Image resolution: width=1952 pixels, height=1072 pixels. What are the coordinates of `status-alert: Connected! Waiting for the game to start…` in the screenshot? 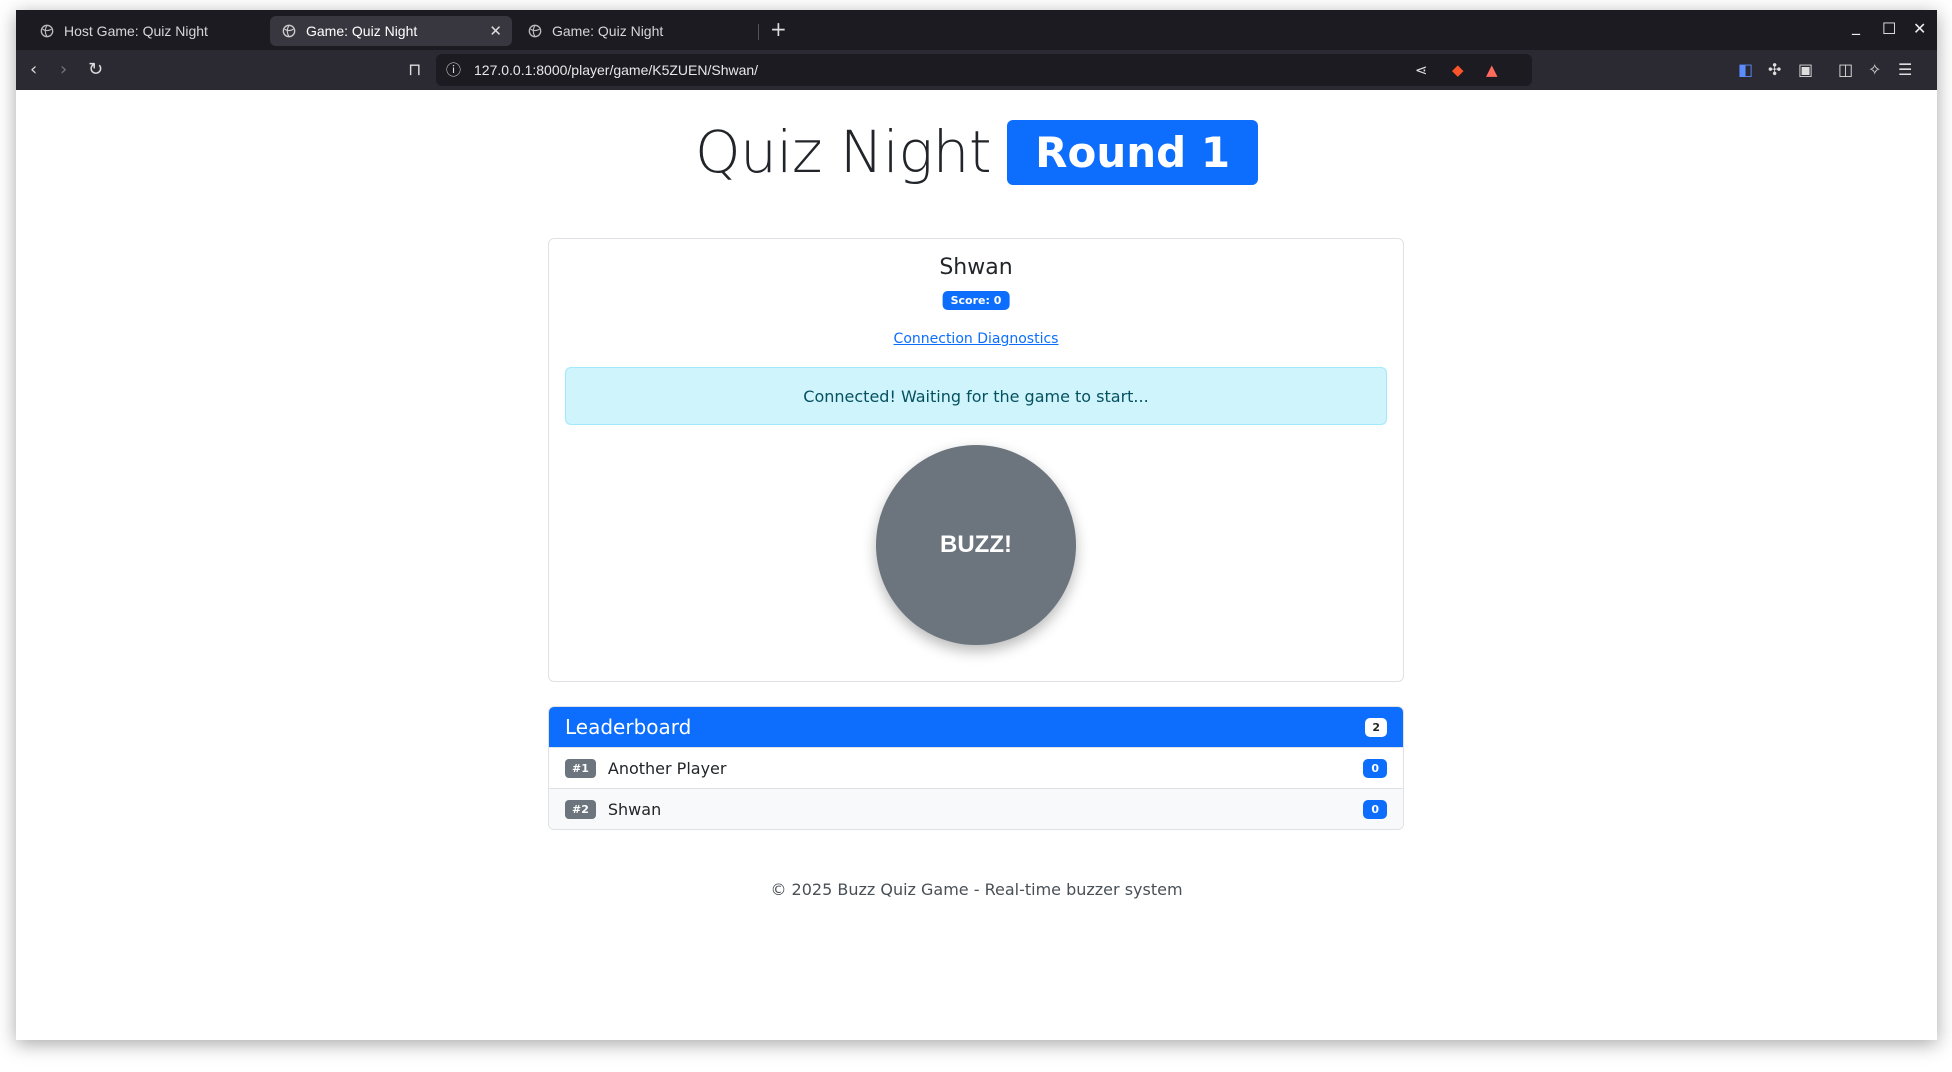 It's located at (976, 396).